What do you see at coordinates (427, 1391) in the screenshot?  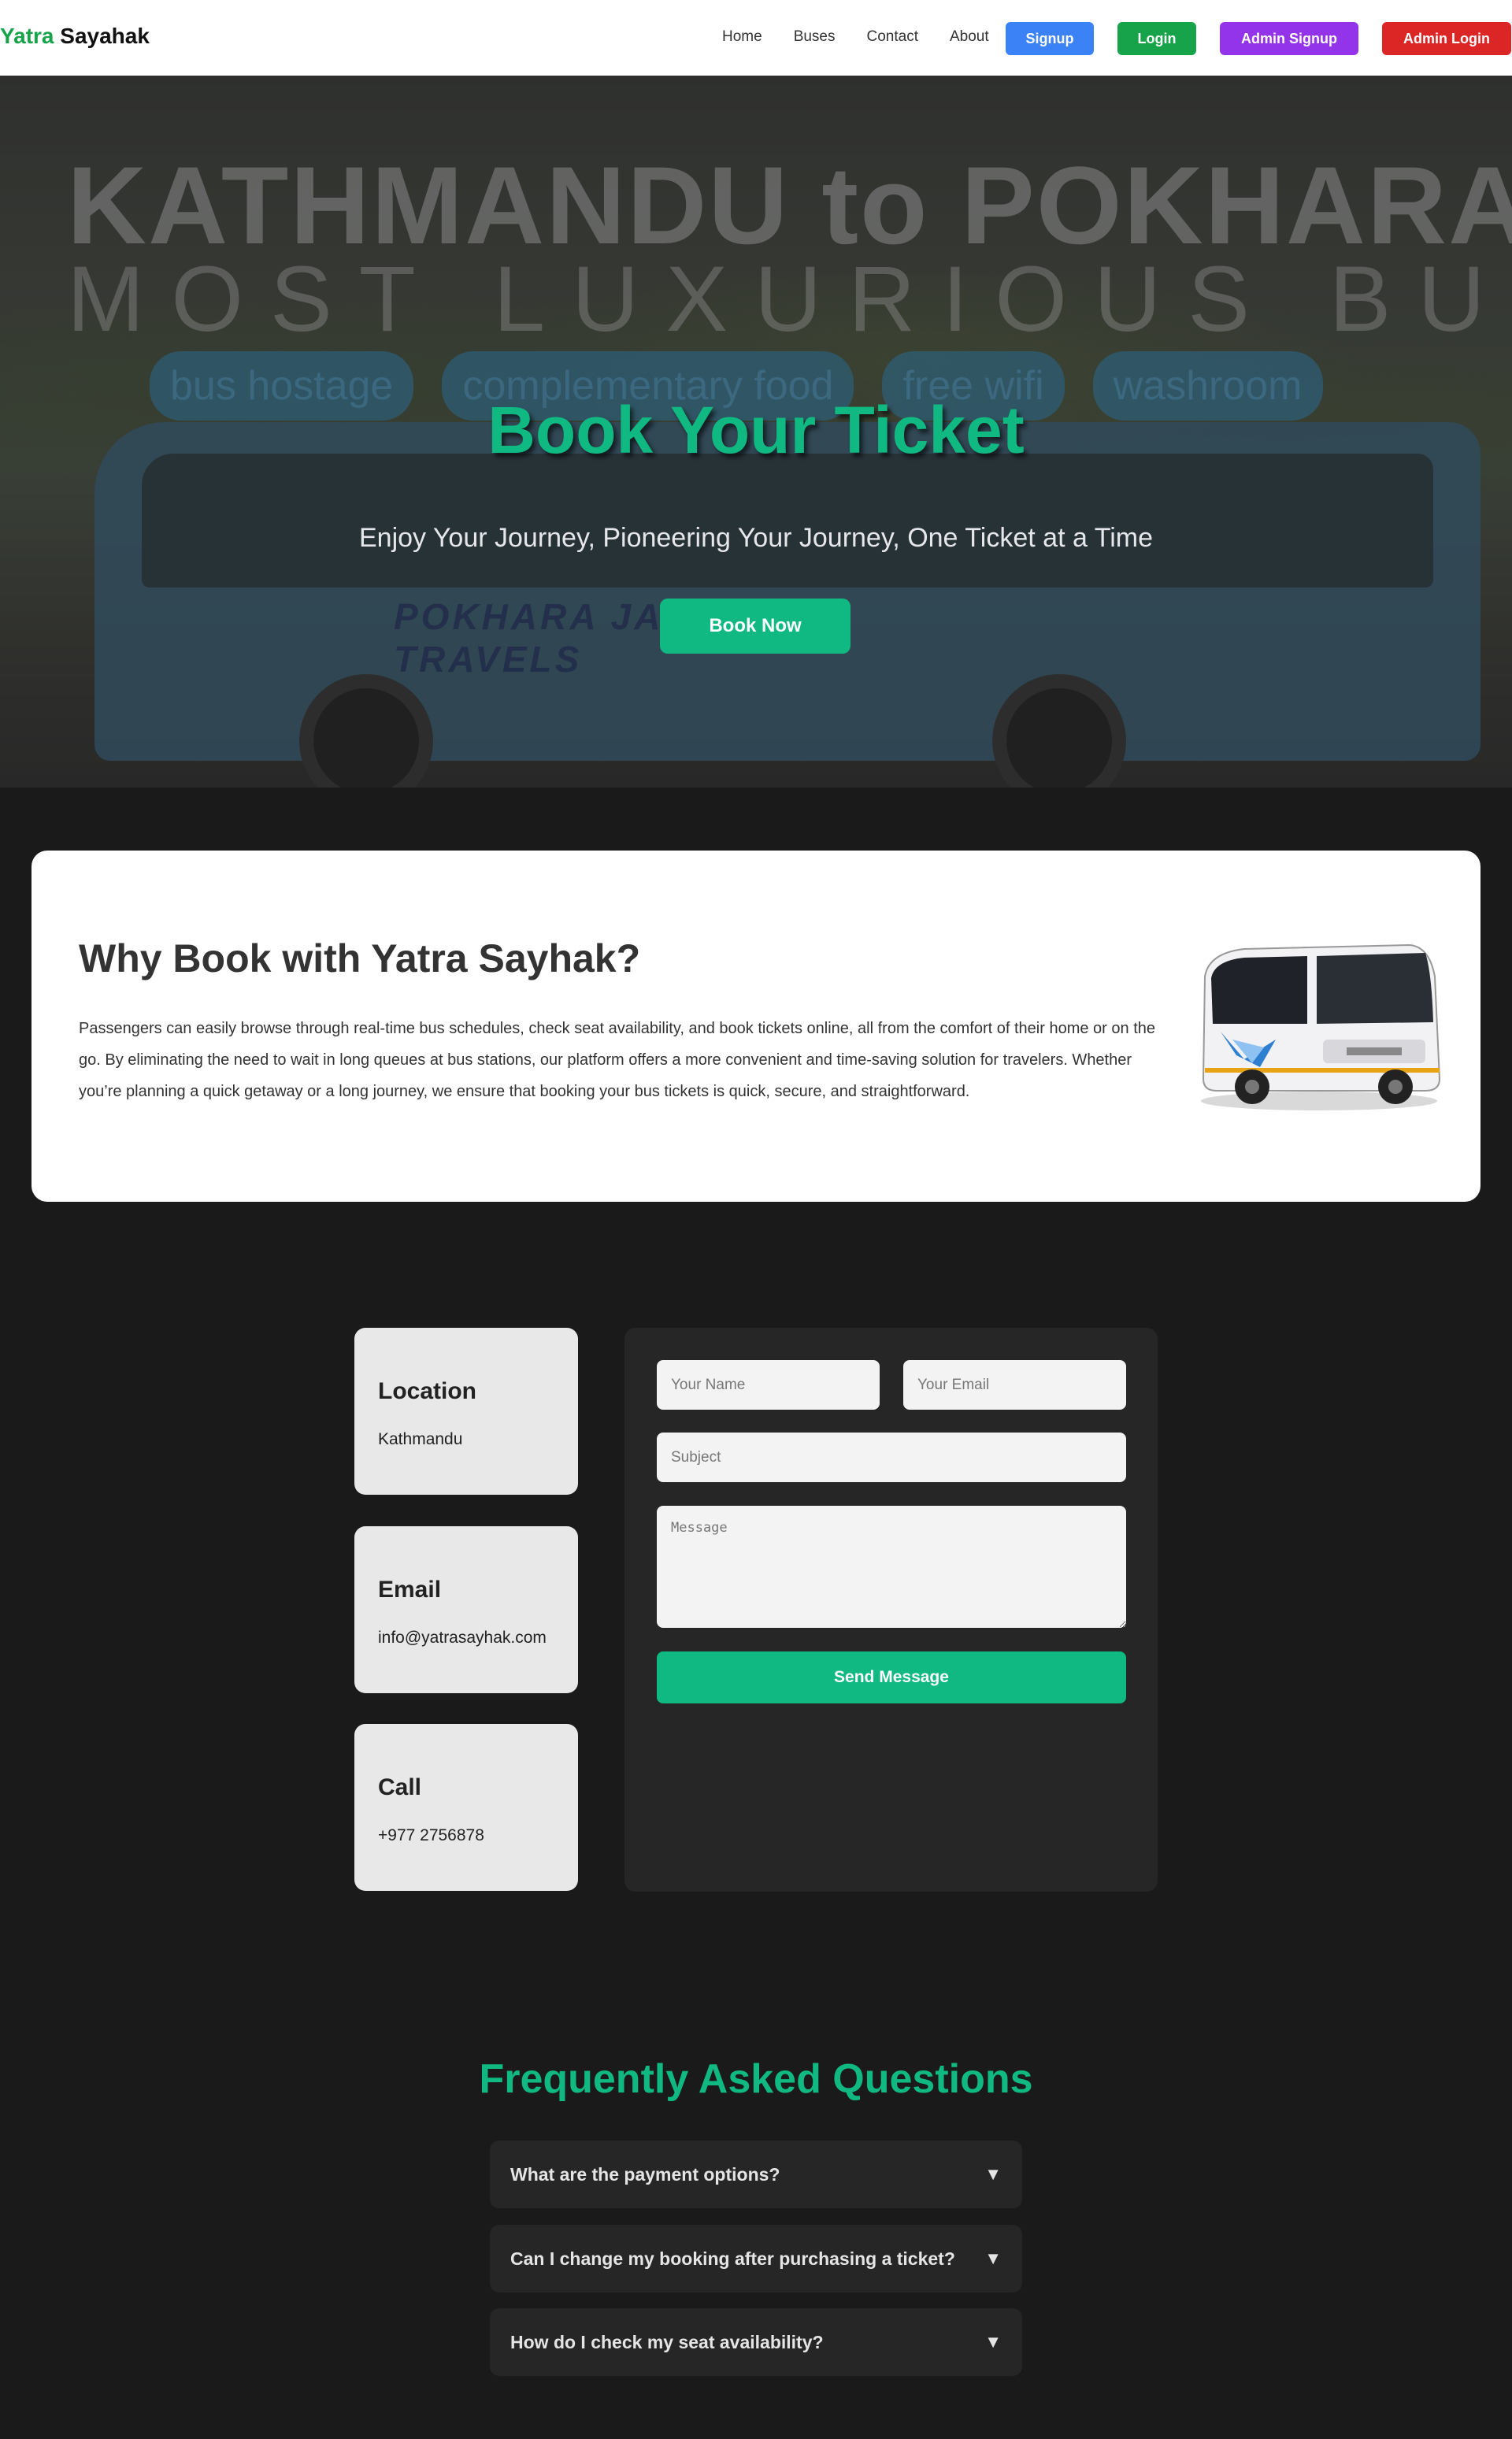 I see `contact-card-title: Location` at bounding box center [427, 1391].